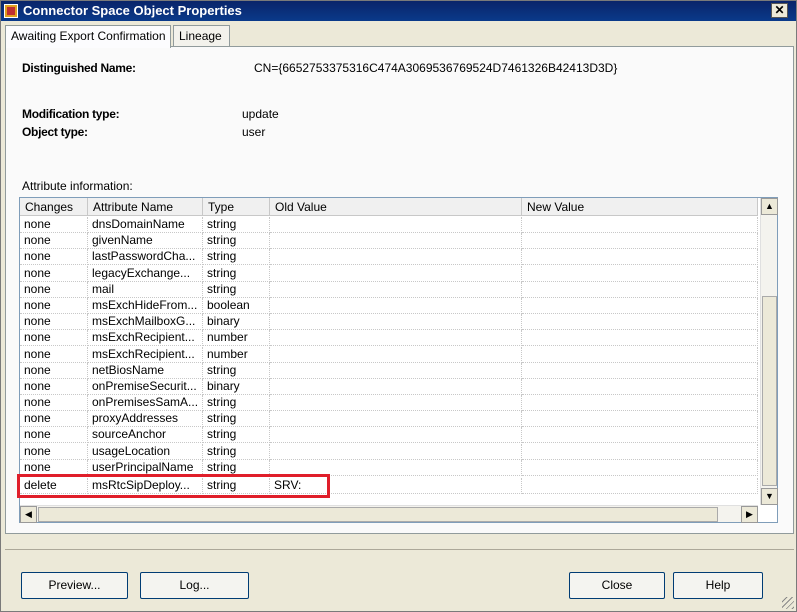 Image resolution: width=797 pixels, height=612 pixels. What do you see at coordinates (769, 496) in the screenshot?
I see `scroll-down-button: ▼` at bounding box center [769, 496].